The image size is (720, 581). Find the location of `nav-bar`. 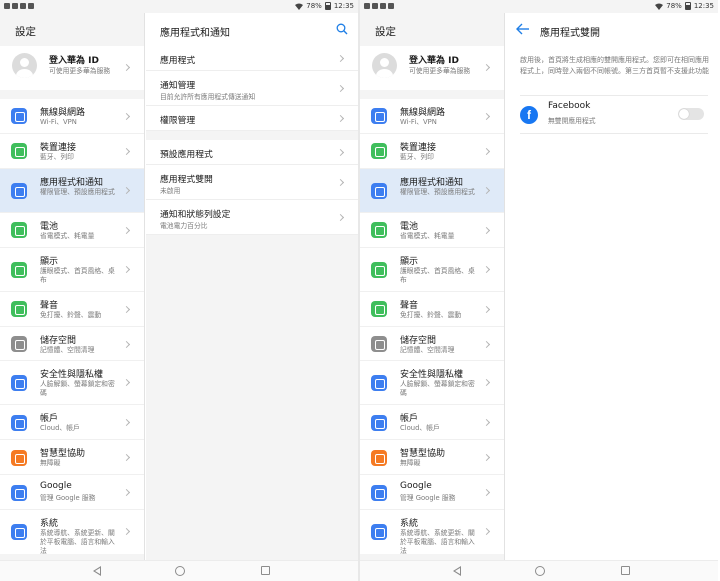

nav-bar is located at coordinates (179, 570).